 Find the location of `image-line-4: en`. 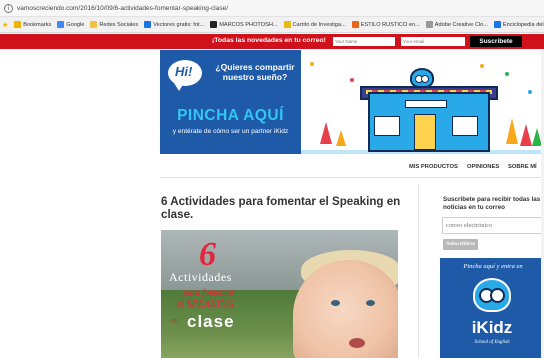

image-line-4: en is located at coordinates (175, 320).